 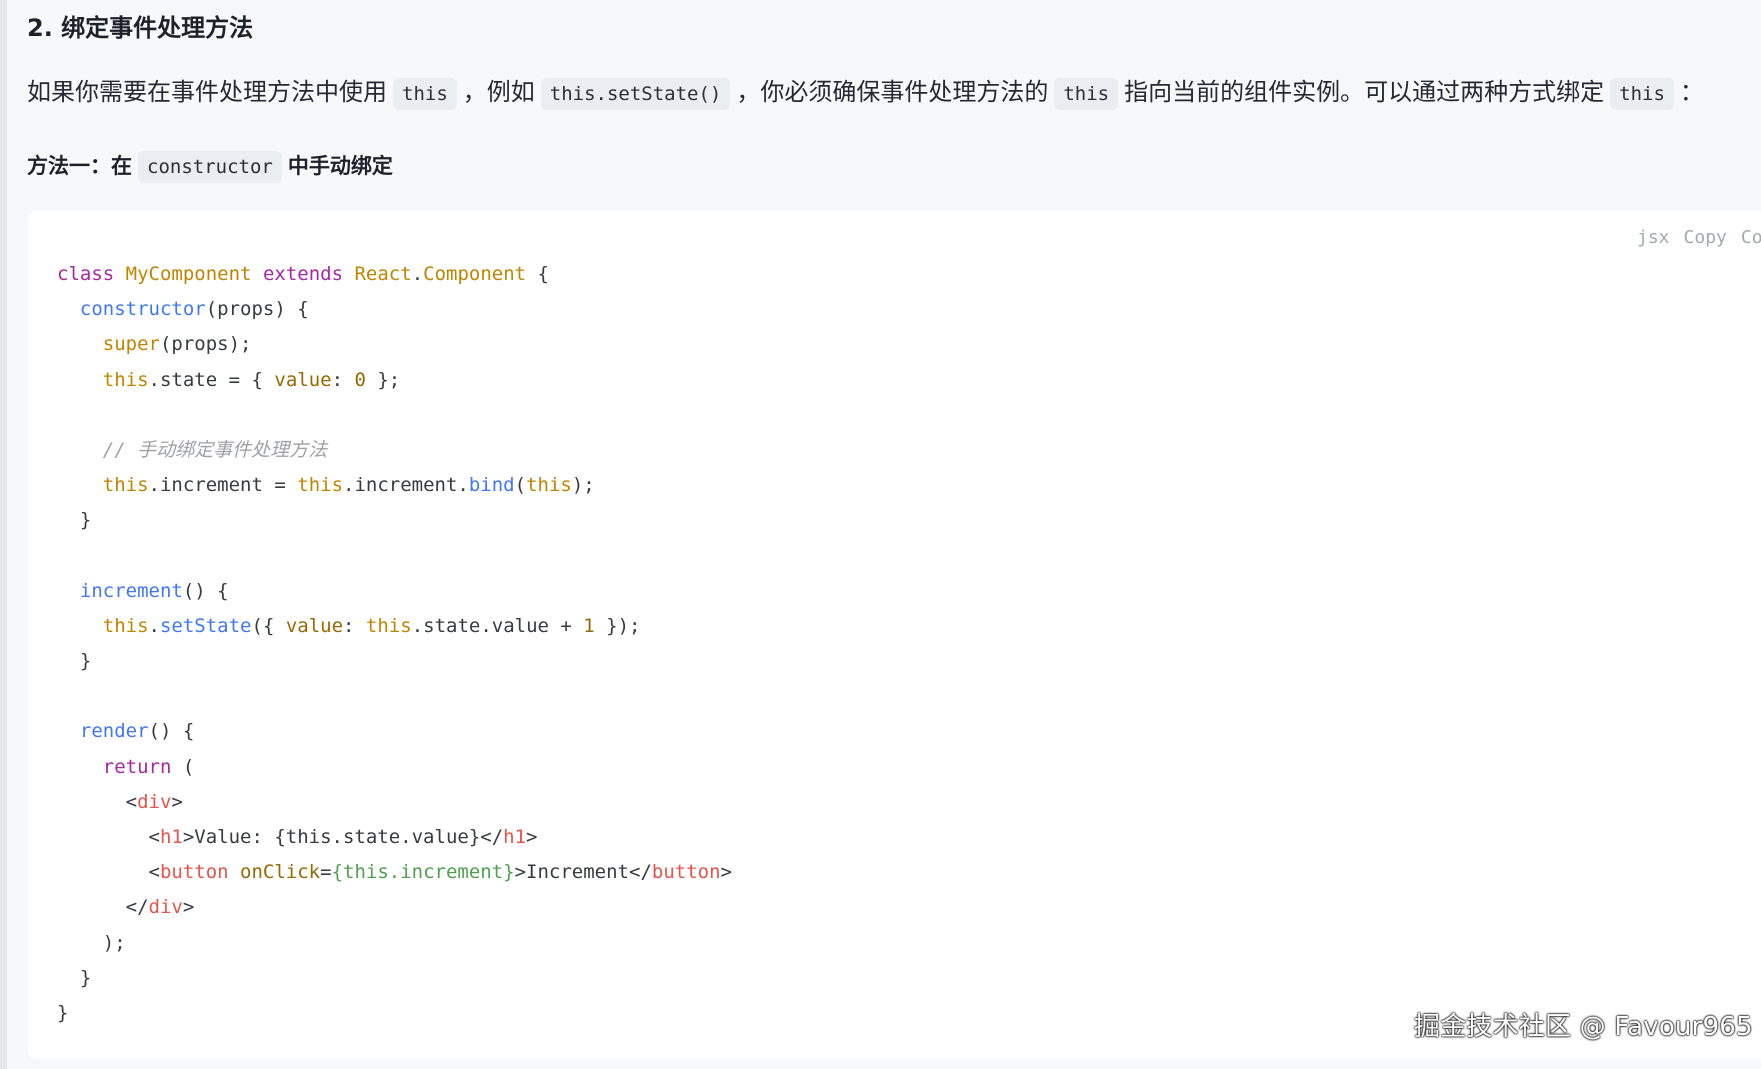 I want to click on inline-code-constructor: constructor, so click(x=210, y=167).